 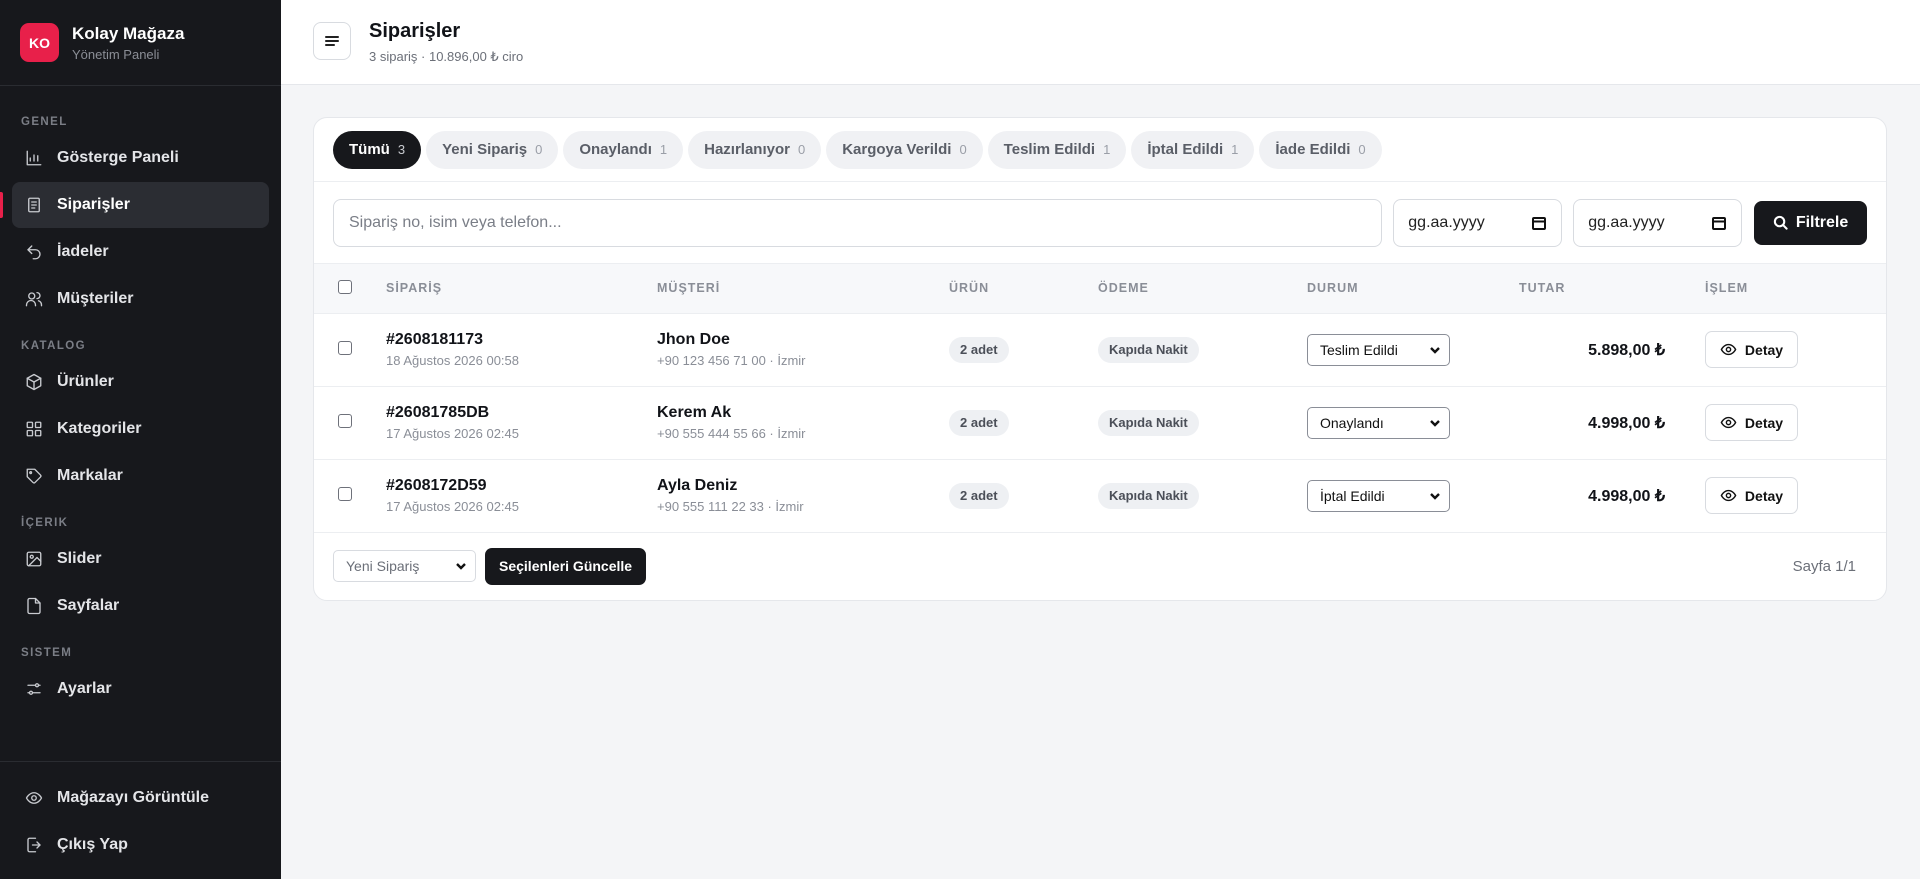 I want to click on tab-confirmed: Onaylandı 1, so click(x=623, y=149).